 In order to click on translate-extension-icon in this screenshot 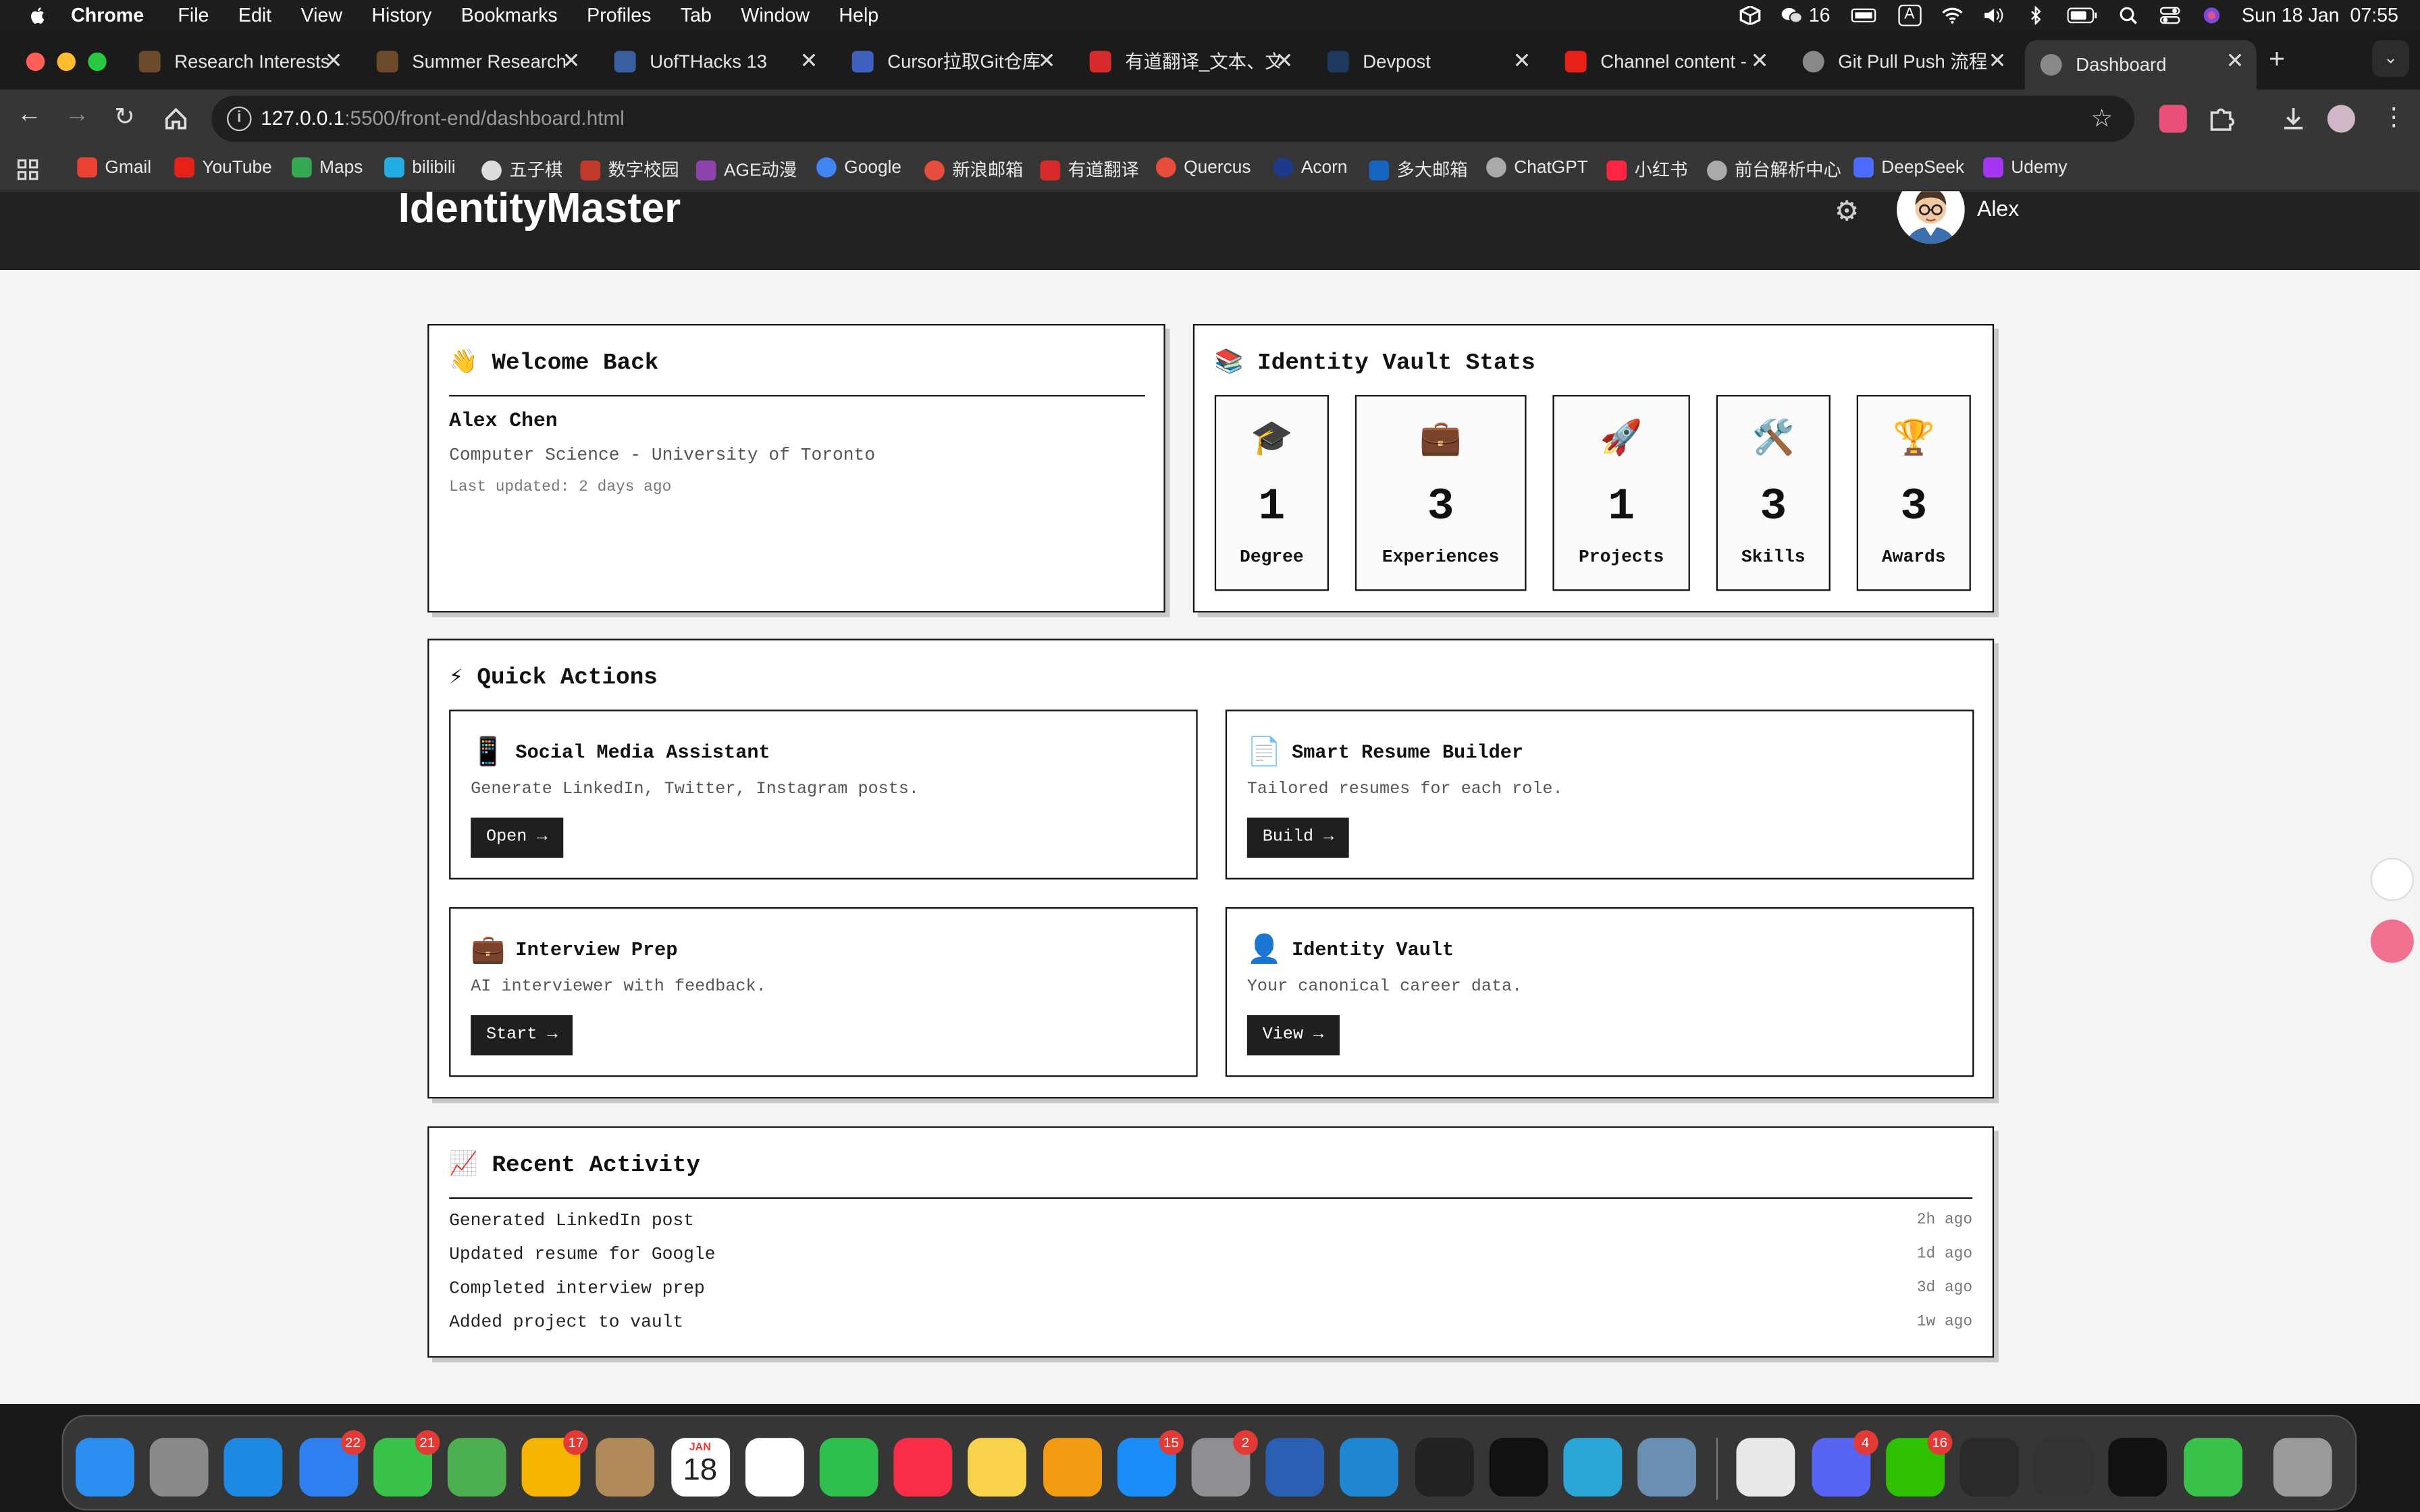, I will do `click(2173, 119)`.